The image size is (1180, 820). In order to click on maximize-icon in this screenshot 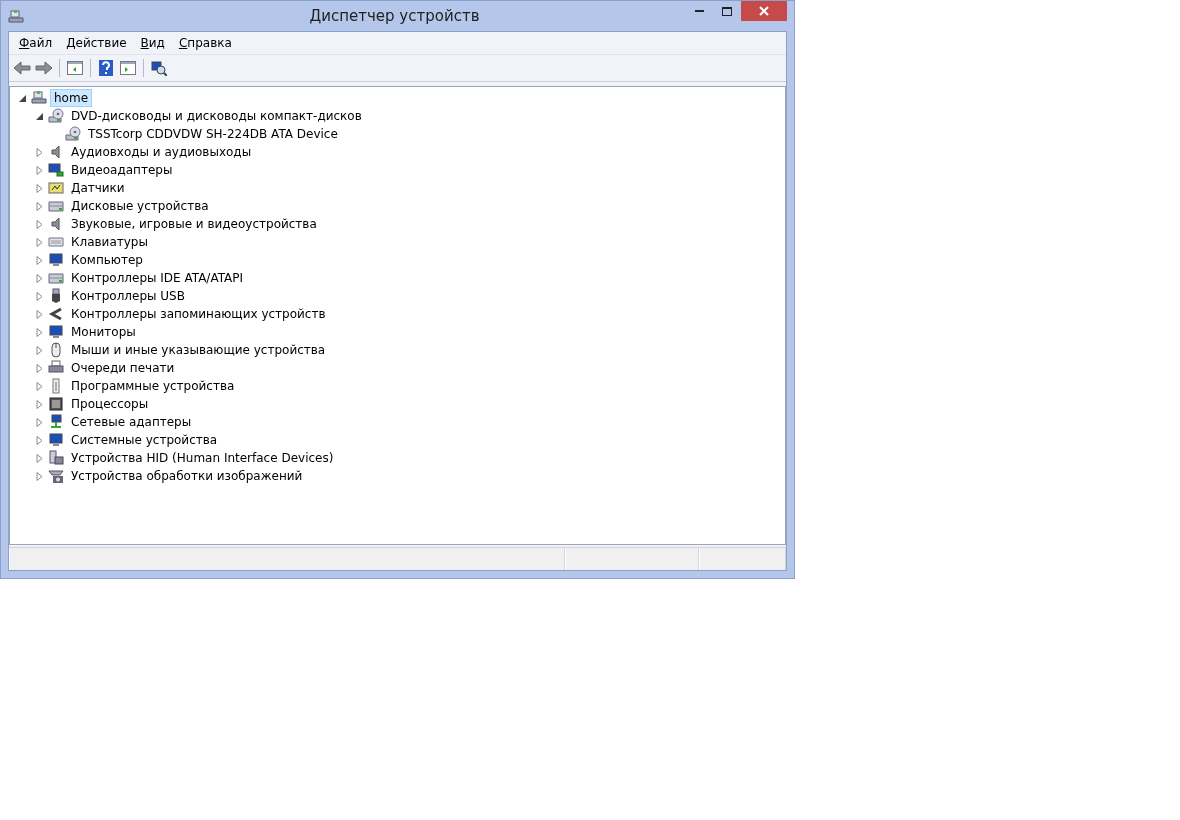, I will do `click(727, 11)`.